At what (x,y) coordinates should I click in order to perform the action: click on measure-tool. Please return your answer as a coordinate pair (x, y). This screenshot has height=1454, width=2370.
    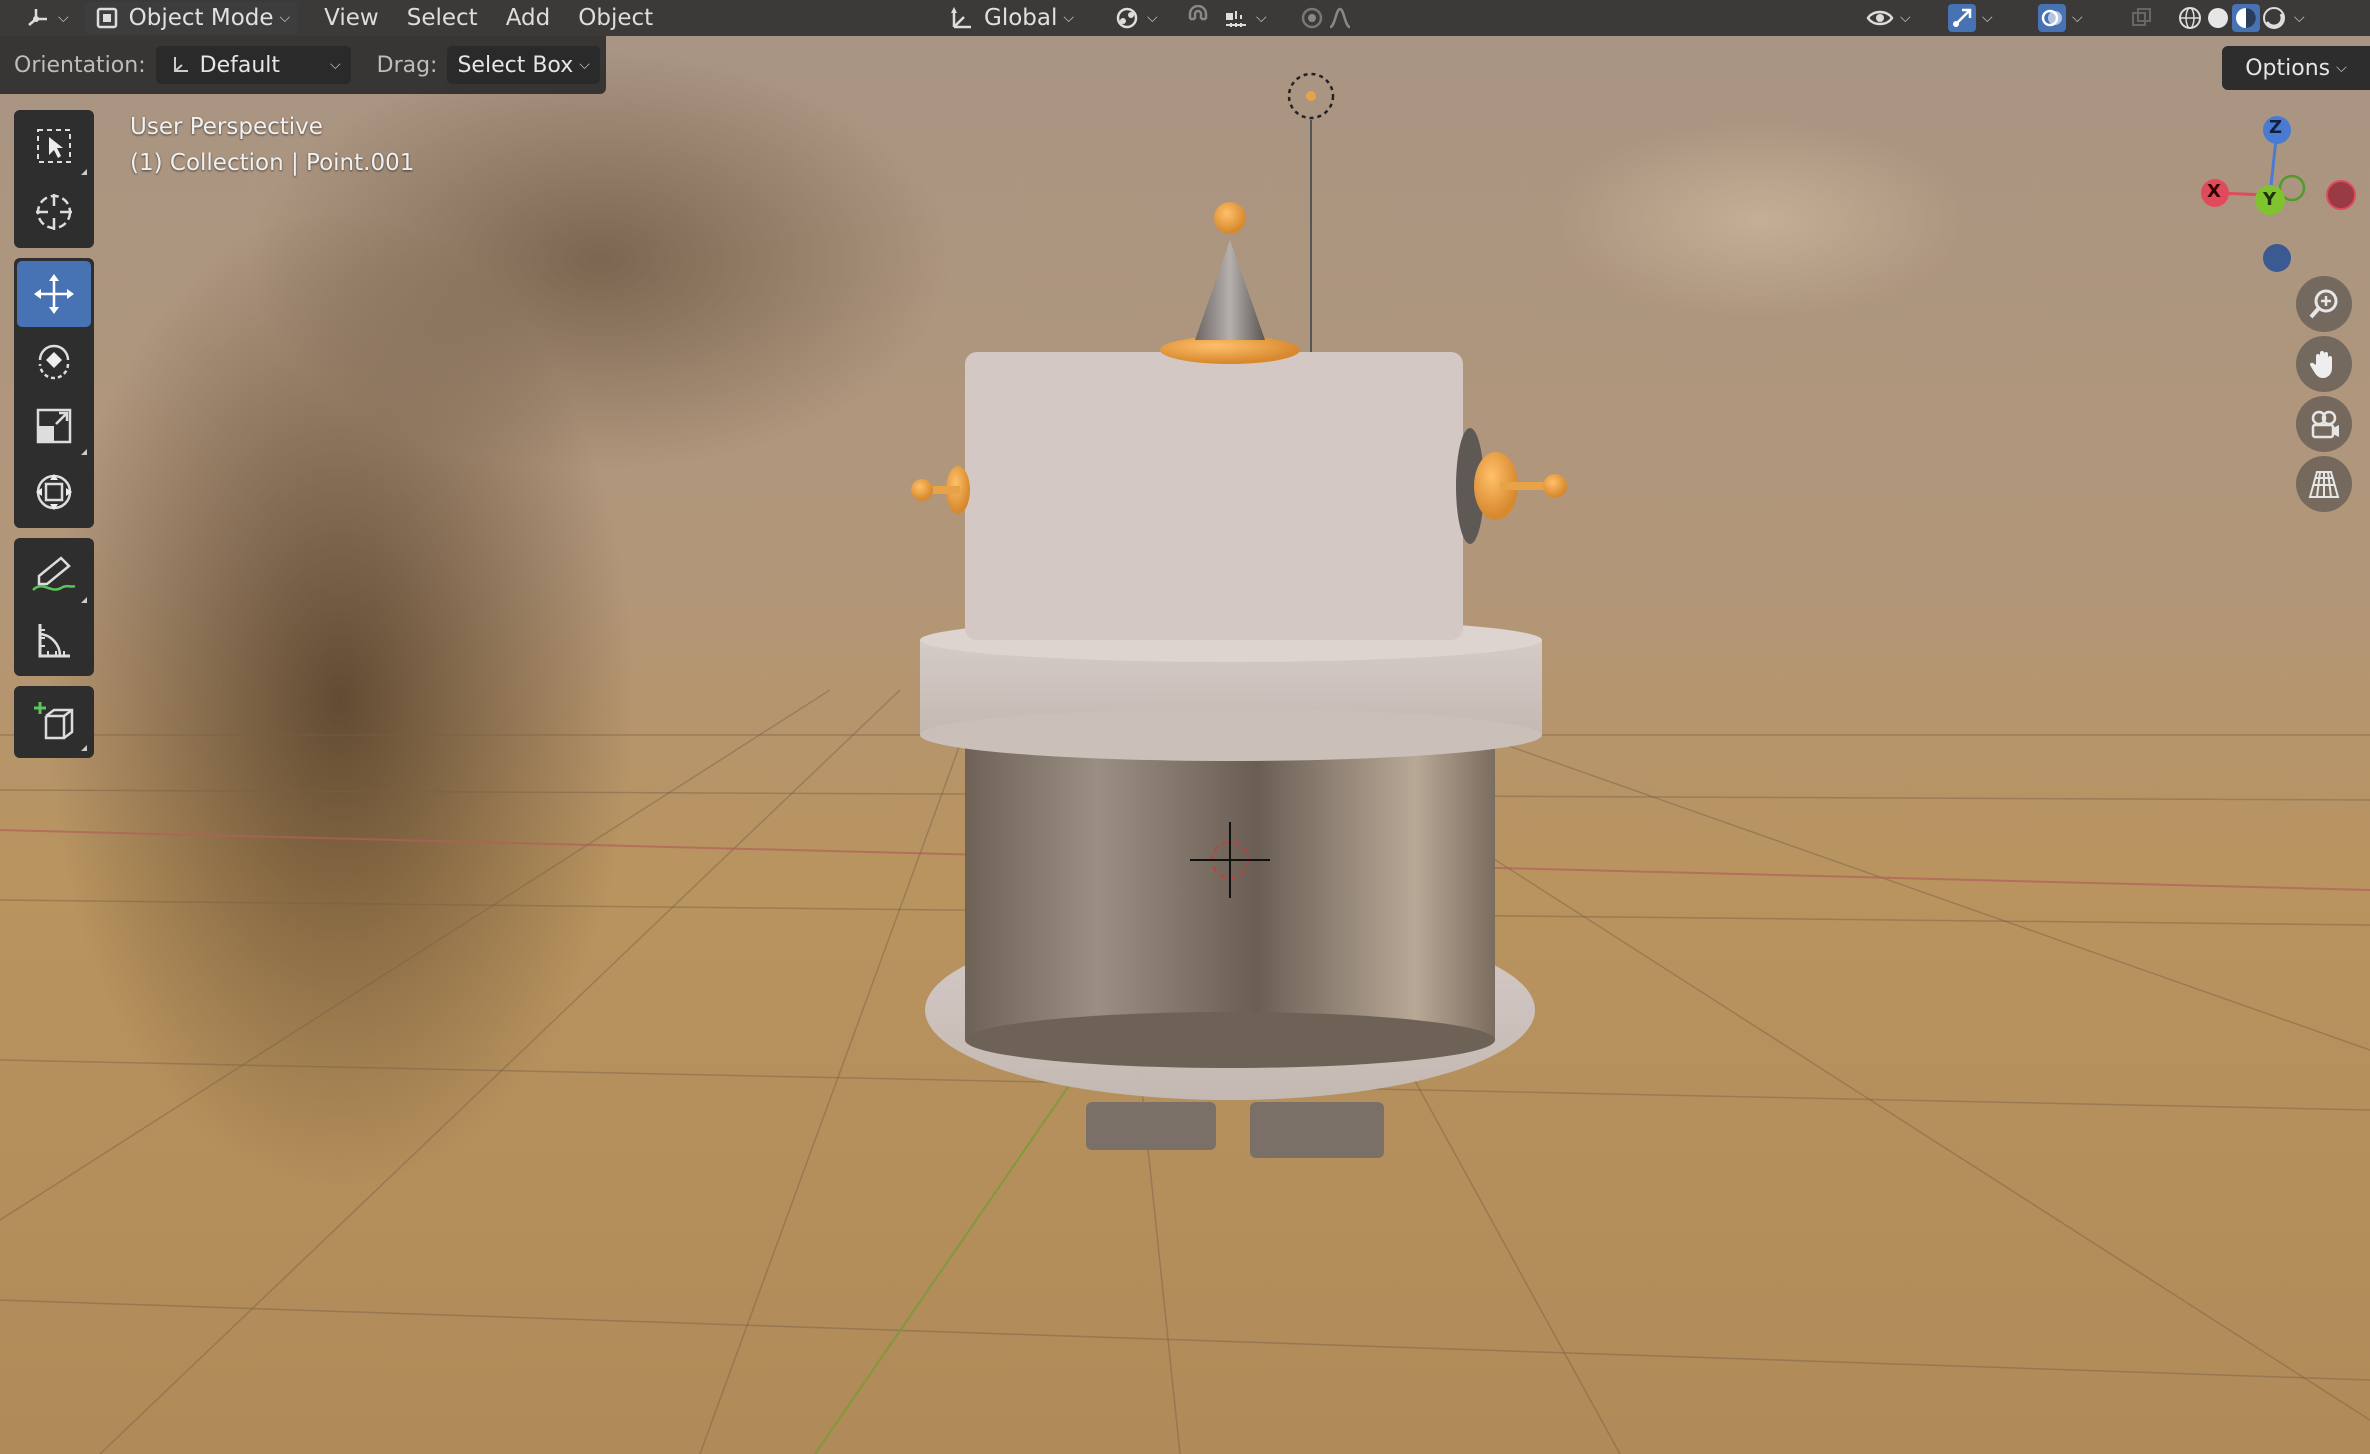
    Looking at the image, I should click on (54, 640).